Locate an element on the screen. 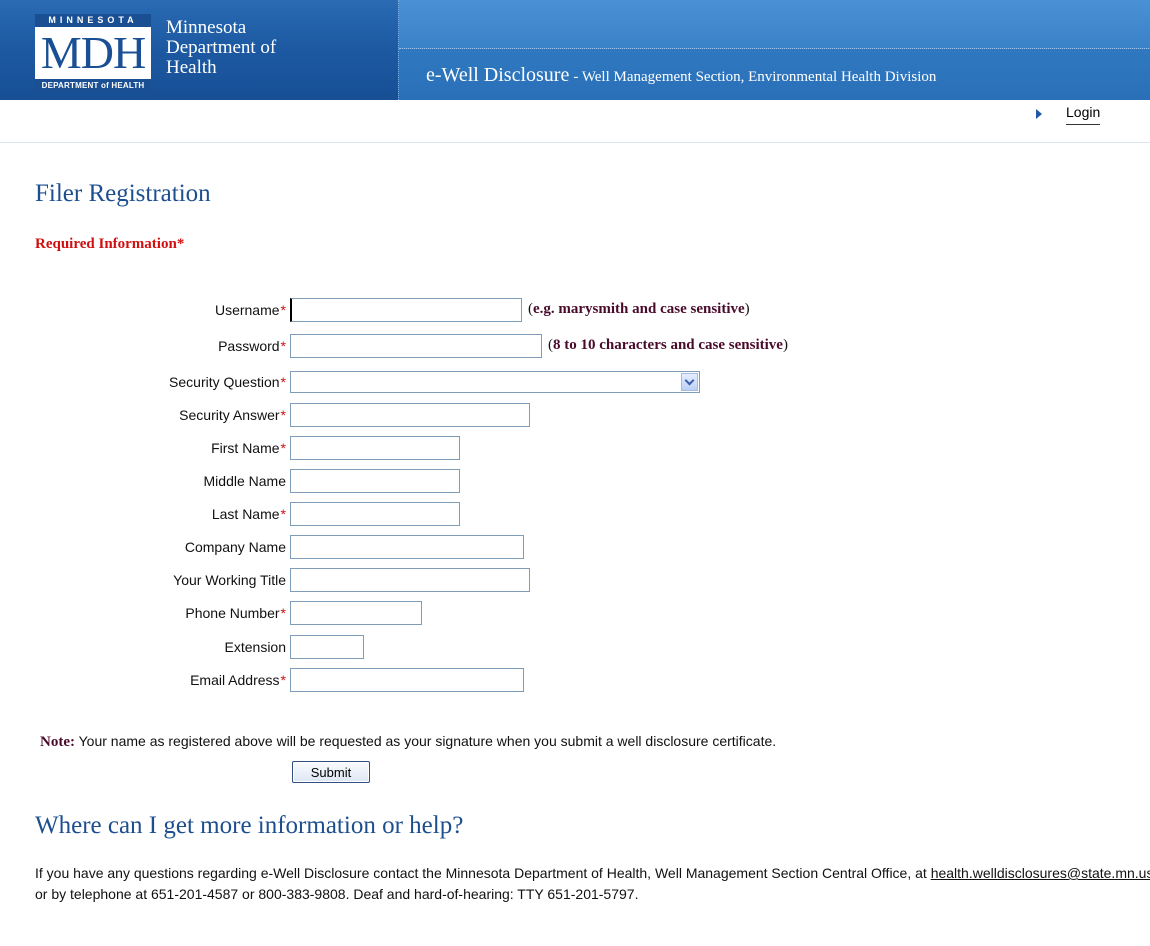 Image resolution: width=1150 pixels, height=946 pixels. last-name-label-text: Last Name is located at coordinates (245, 514).